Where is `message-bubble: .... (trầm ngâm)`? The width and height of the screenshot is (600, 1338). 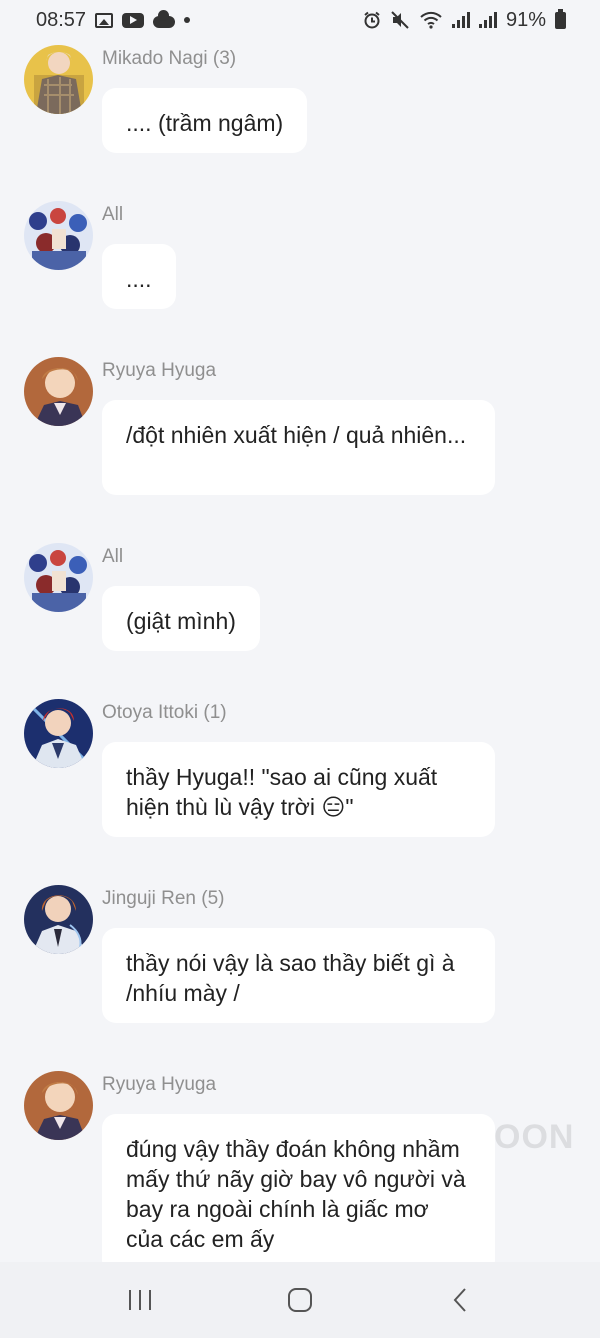 message-bubble: .... (trầm ngâm) is located at coordinates (205, 120).